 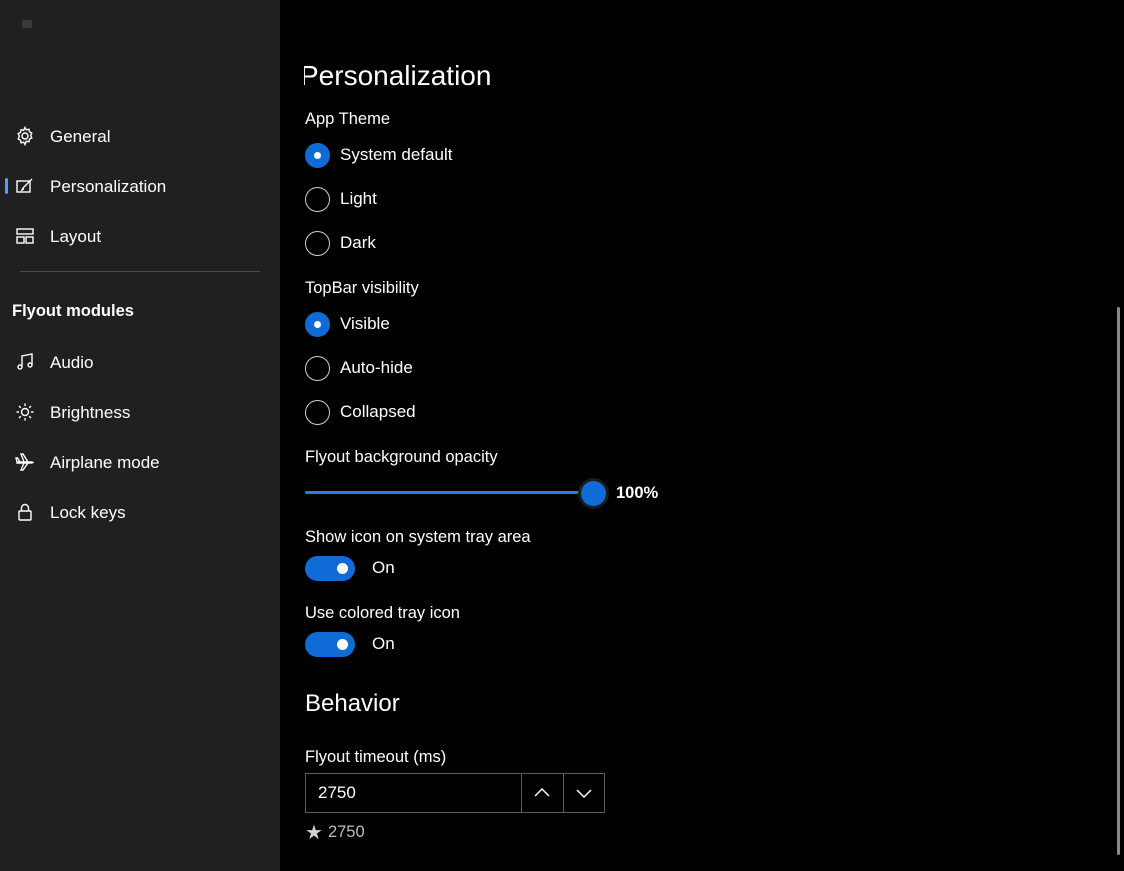 I want to click on radio-light: Light, so click(x=341, y=199).